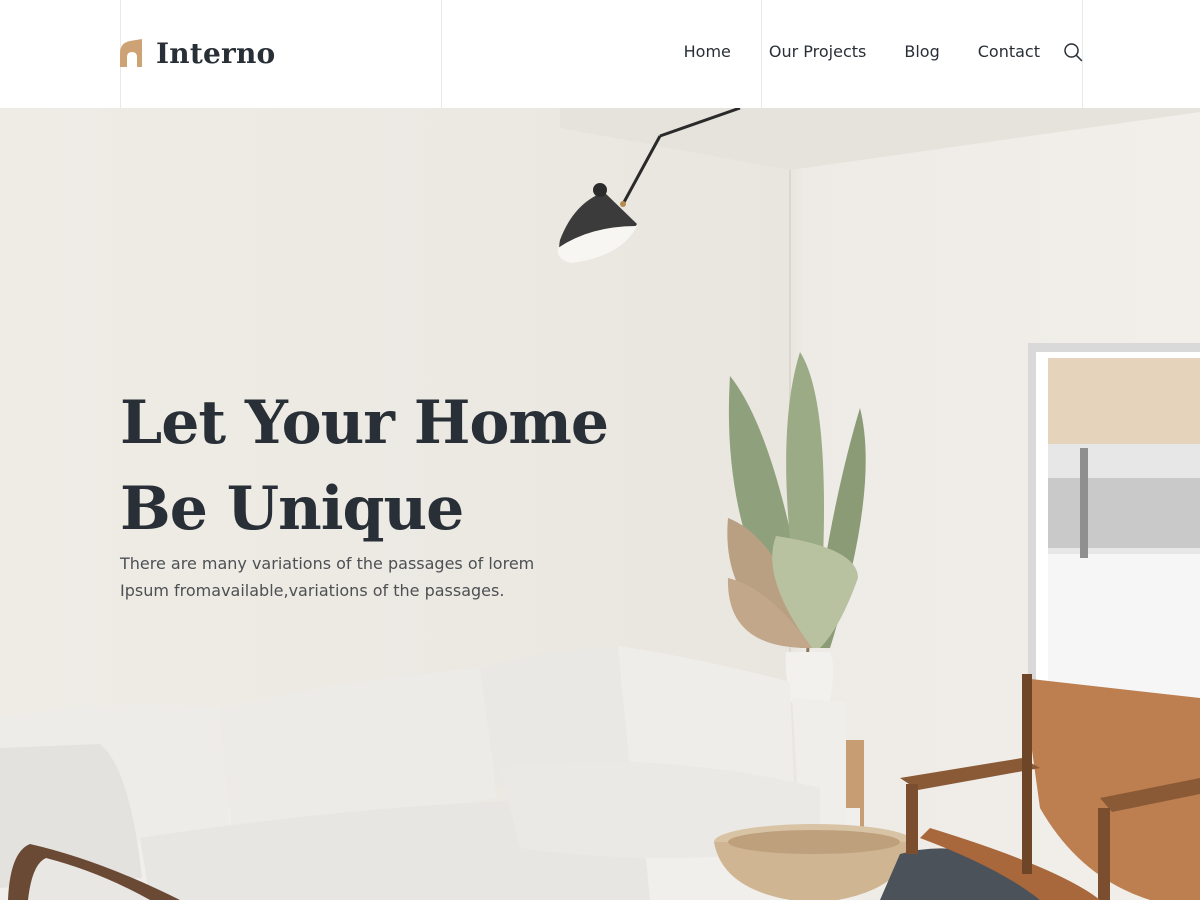 This screenshot has width=1200, height=900. Describe the element at coordinates (707, 52) in the screenshot. I see `nav-item-home: Home` at that location.